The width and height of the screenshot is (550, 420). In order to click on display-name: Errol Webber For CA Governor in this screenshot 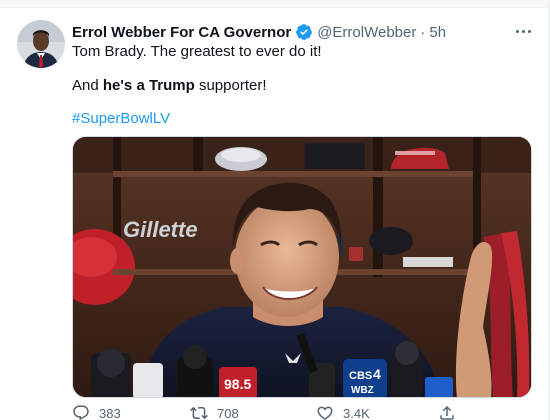, I will do `click(181, 32)`.